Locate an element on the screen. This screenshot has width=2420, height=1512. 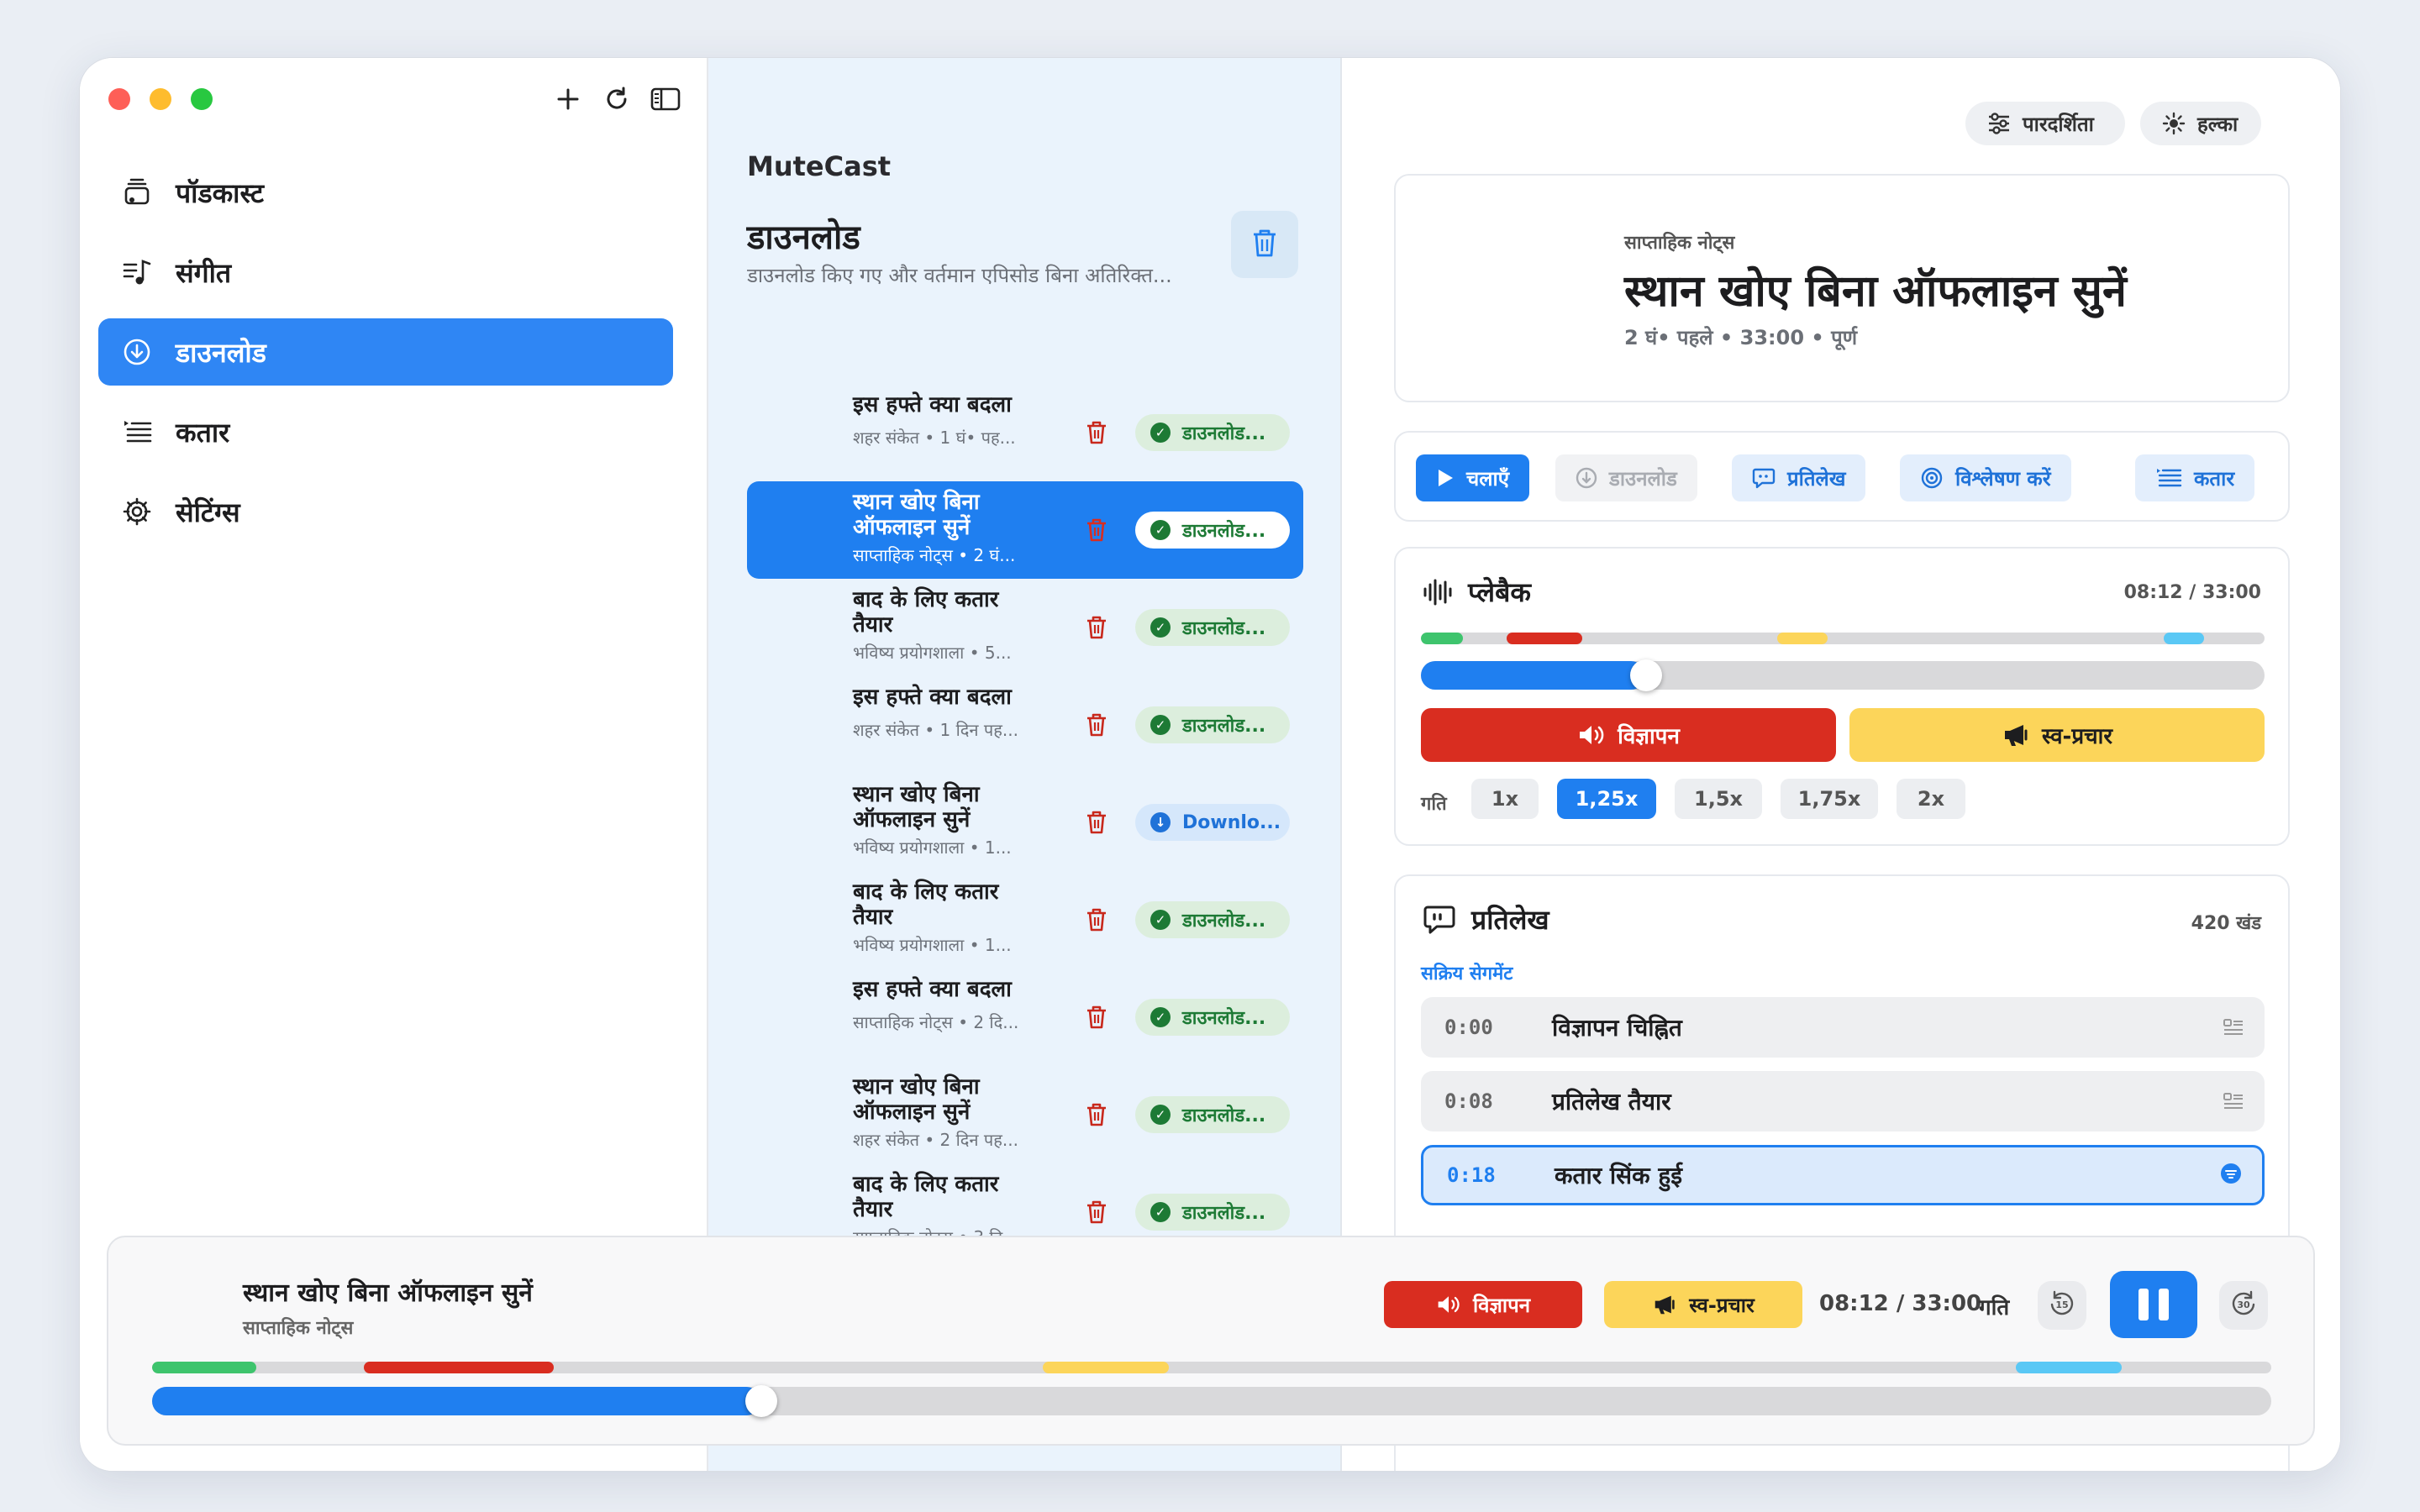
transcript-button: प्रतिलेख is located at coordinates (1799, 477).